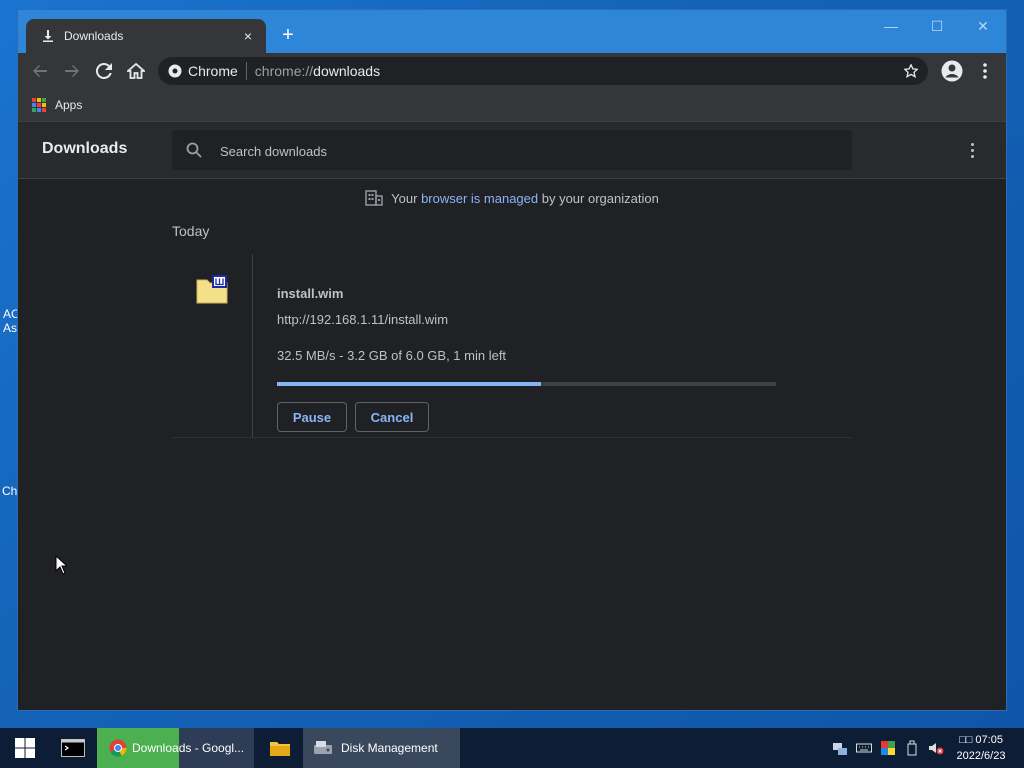 This screenshot has height=768, width=1024. Describe the element at coordinates (512, 105) in the screenshot. I see `bookmarks-bar: Apps` at that location.